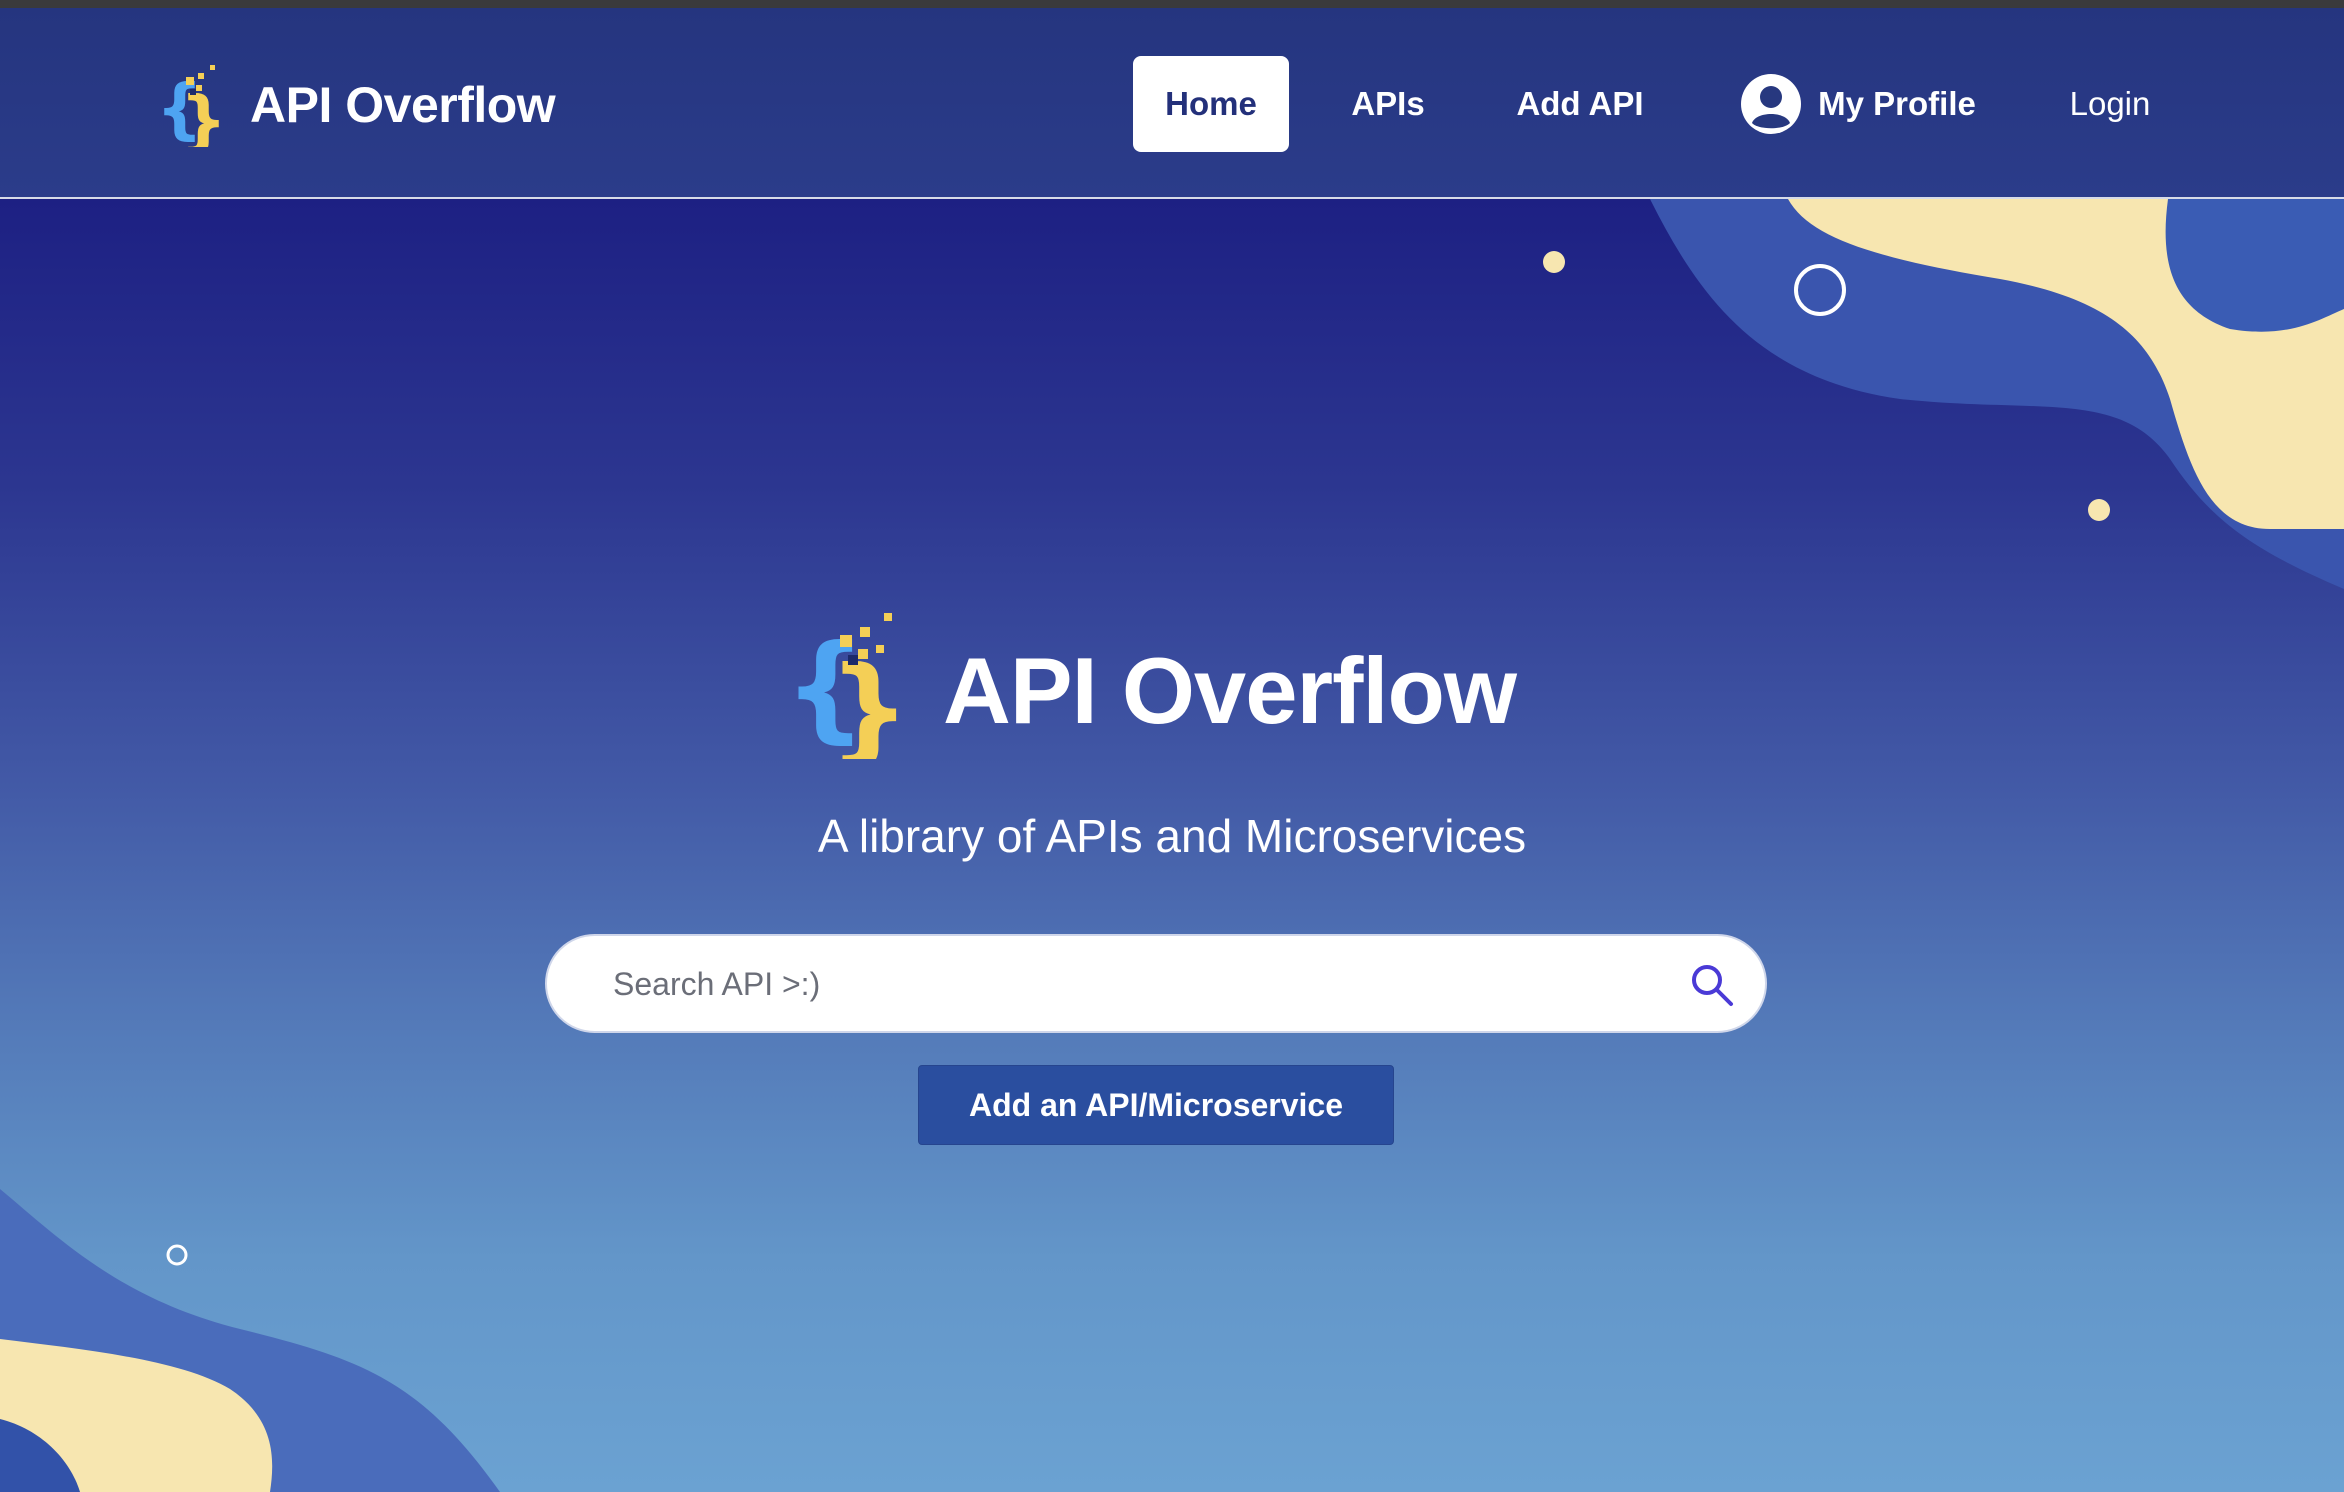  What do you see at coordinates (1712, 985) in the screenshot?
I see `magnifier-icon` at bounding box center [1712, 985].